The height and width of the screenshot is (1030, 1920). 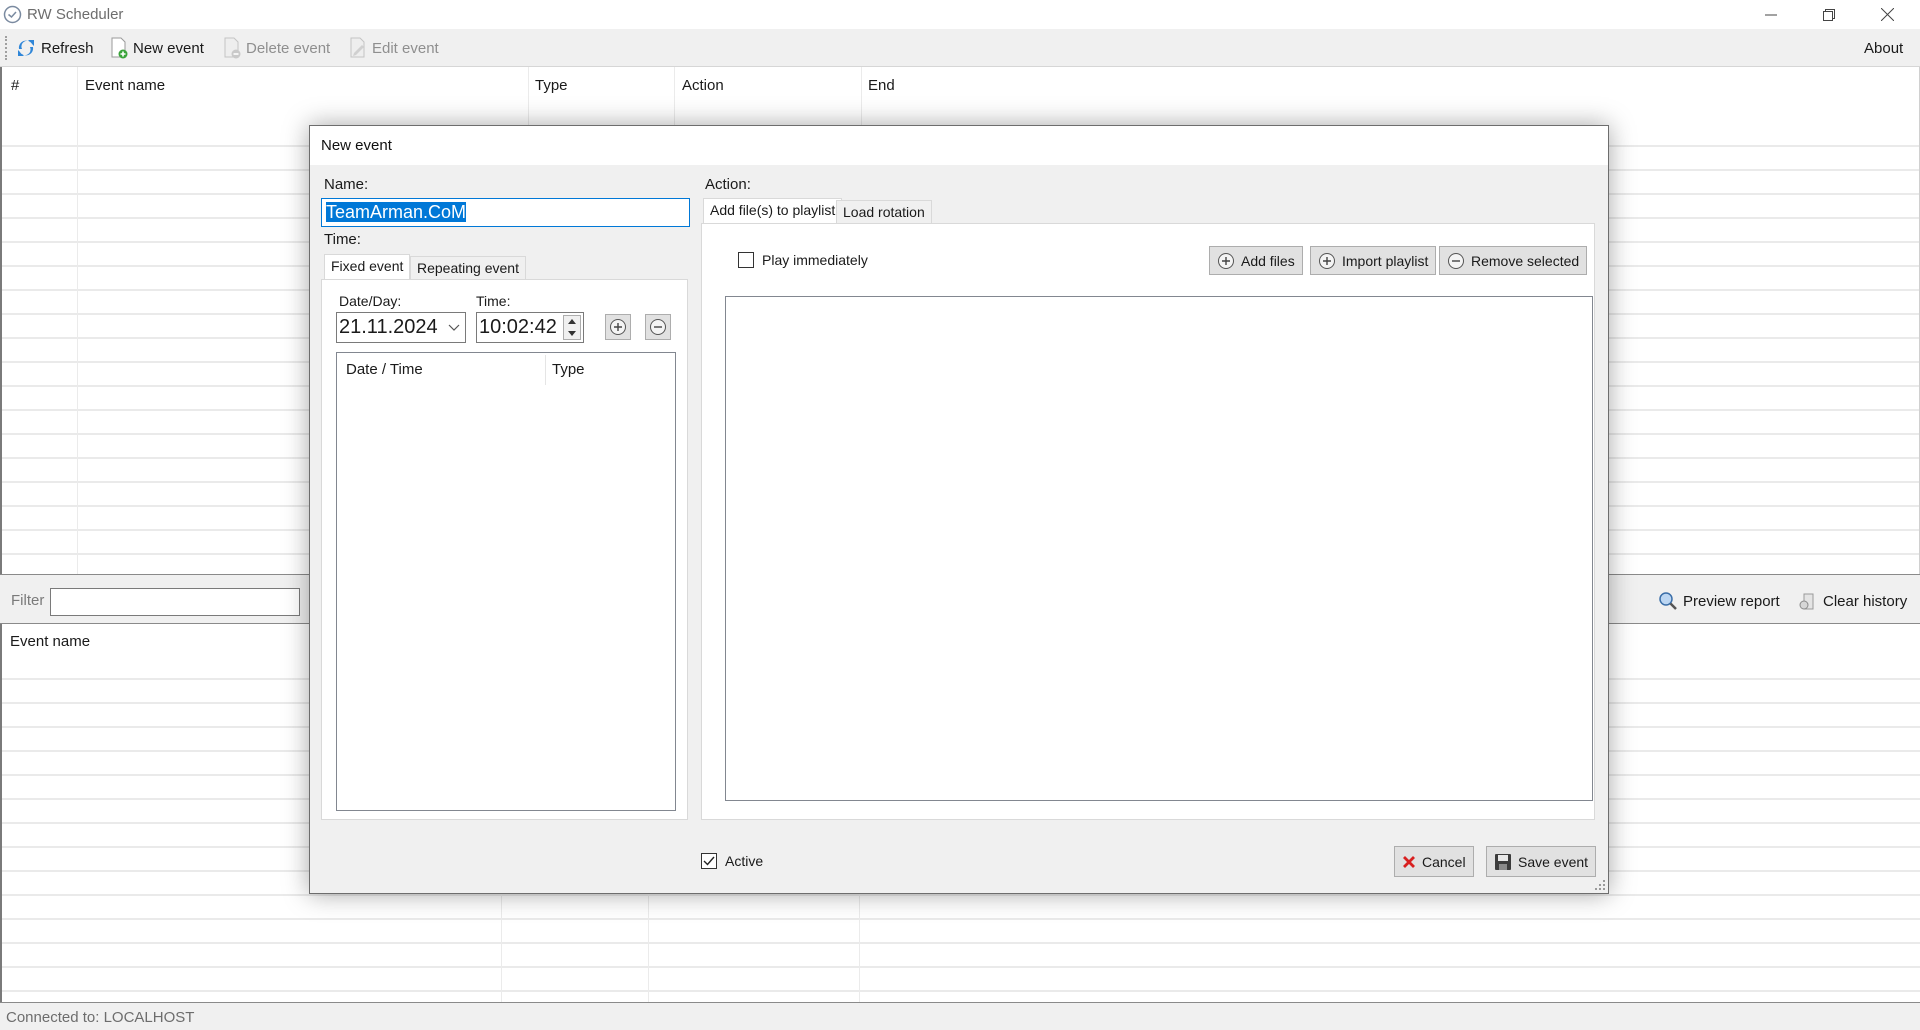 What do you see at coordinates (1513, 260) in the screenshot?
I see `remove-selected-button: Remove selected` at bounding box center [1513, 260].